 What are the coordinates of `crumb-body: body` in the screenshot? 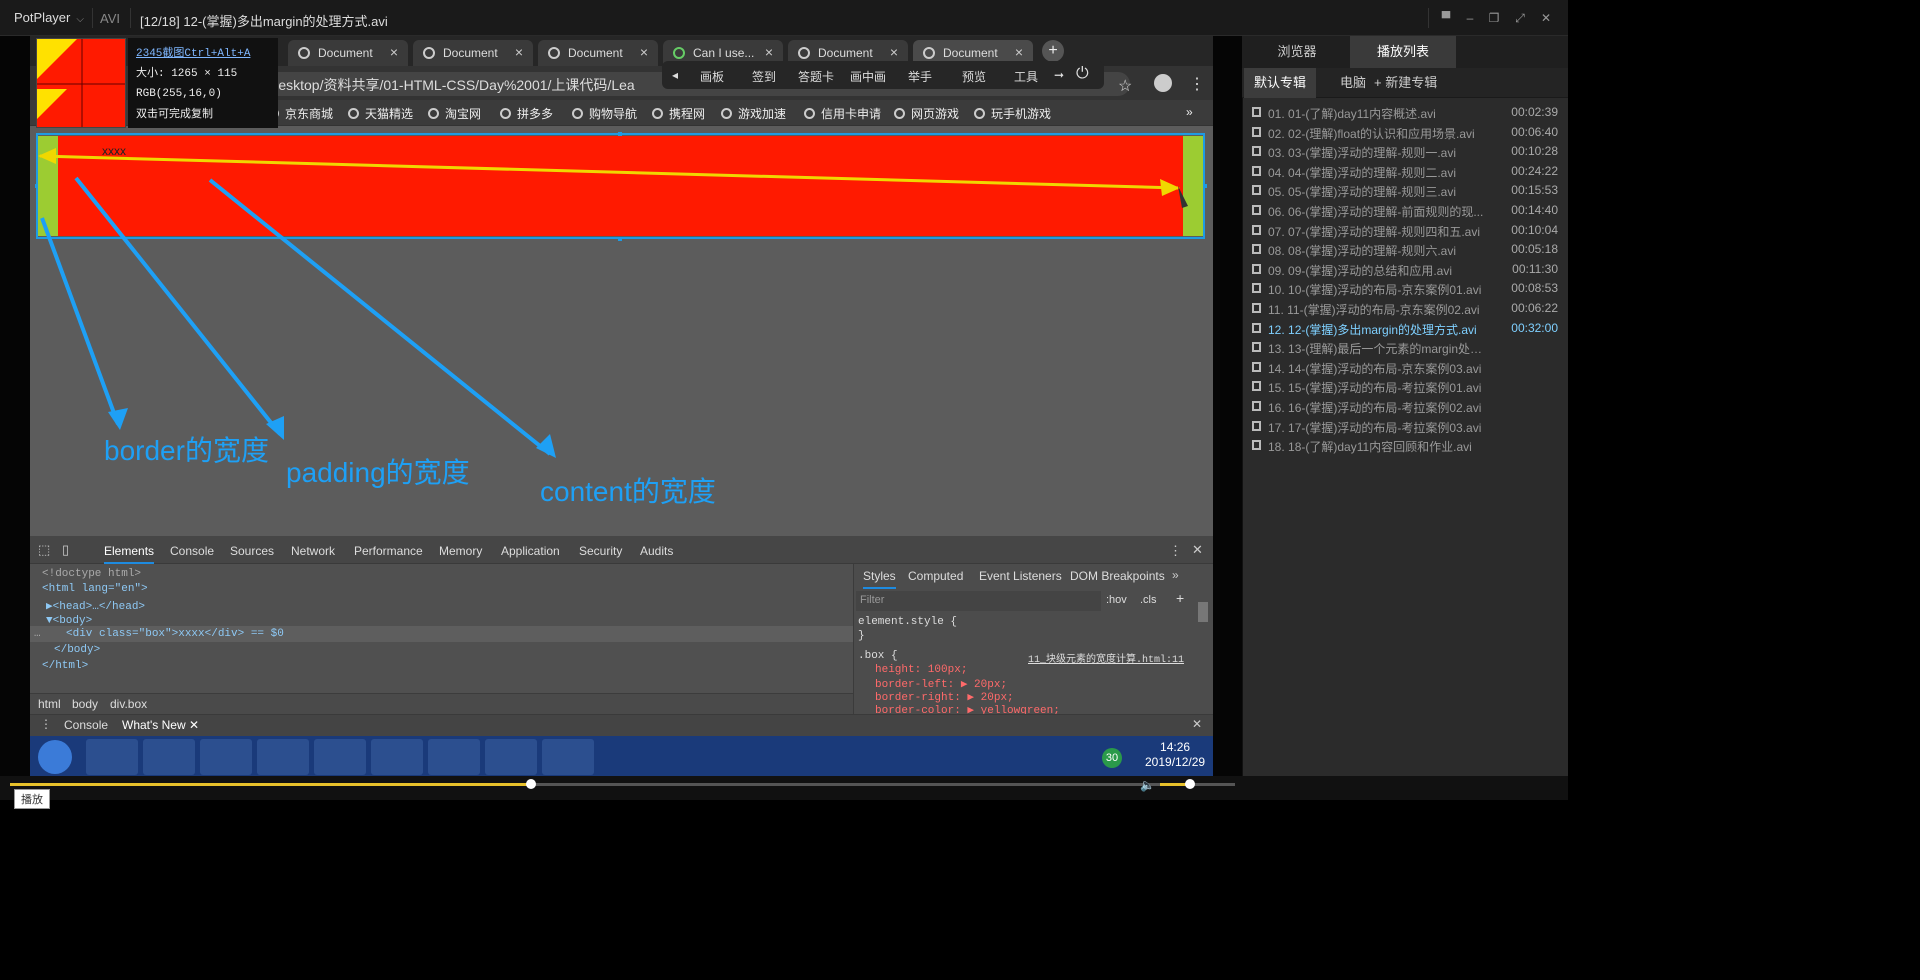 It's located at (85, 704).